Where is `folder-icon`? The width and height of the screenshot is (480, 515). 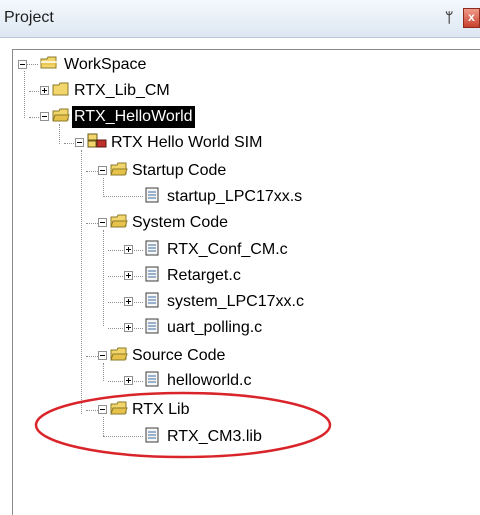
folder-icon is located at coordinates (60, 89).